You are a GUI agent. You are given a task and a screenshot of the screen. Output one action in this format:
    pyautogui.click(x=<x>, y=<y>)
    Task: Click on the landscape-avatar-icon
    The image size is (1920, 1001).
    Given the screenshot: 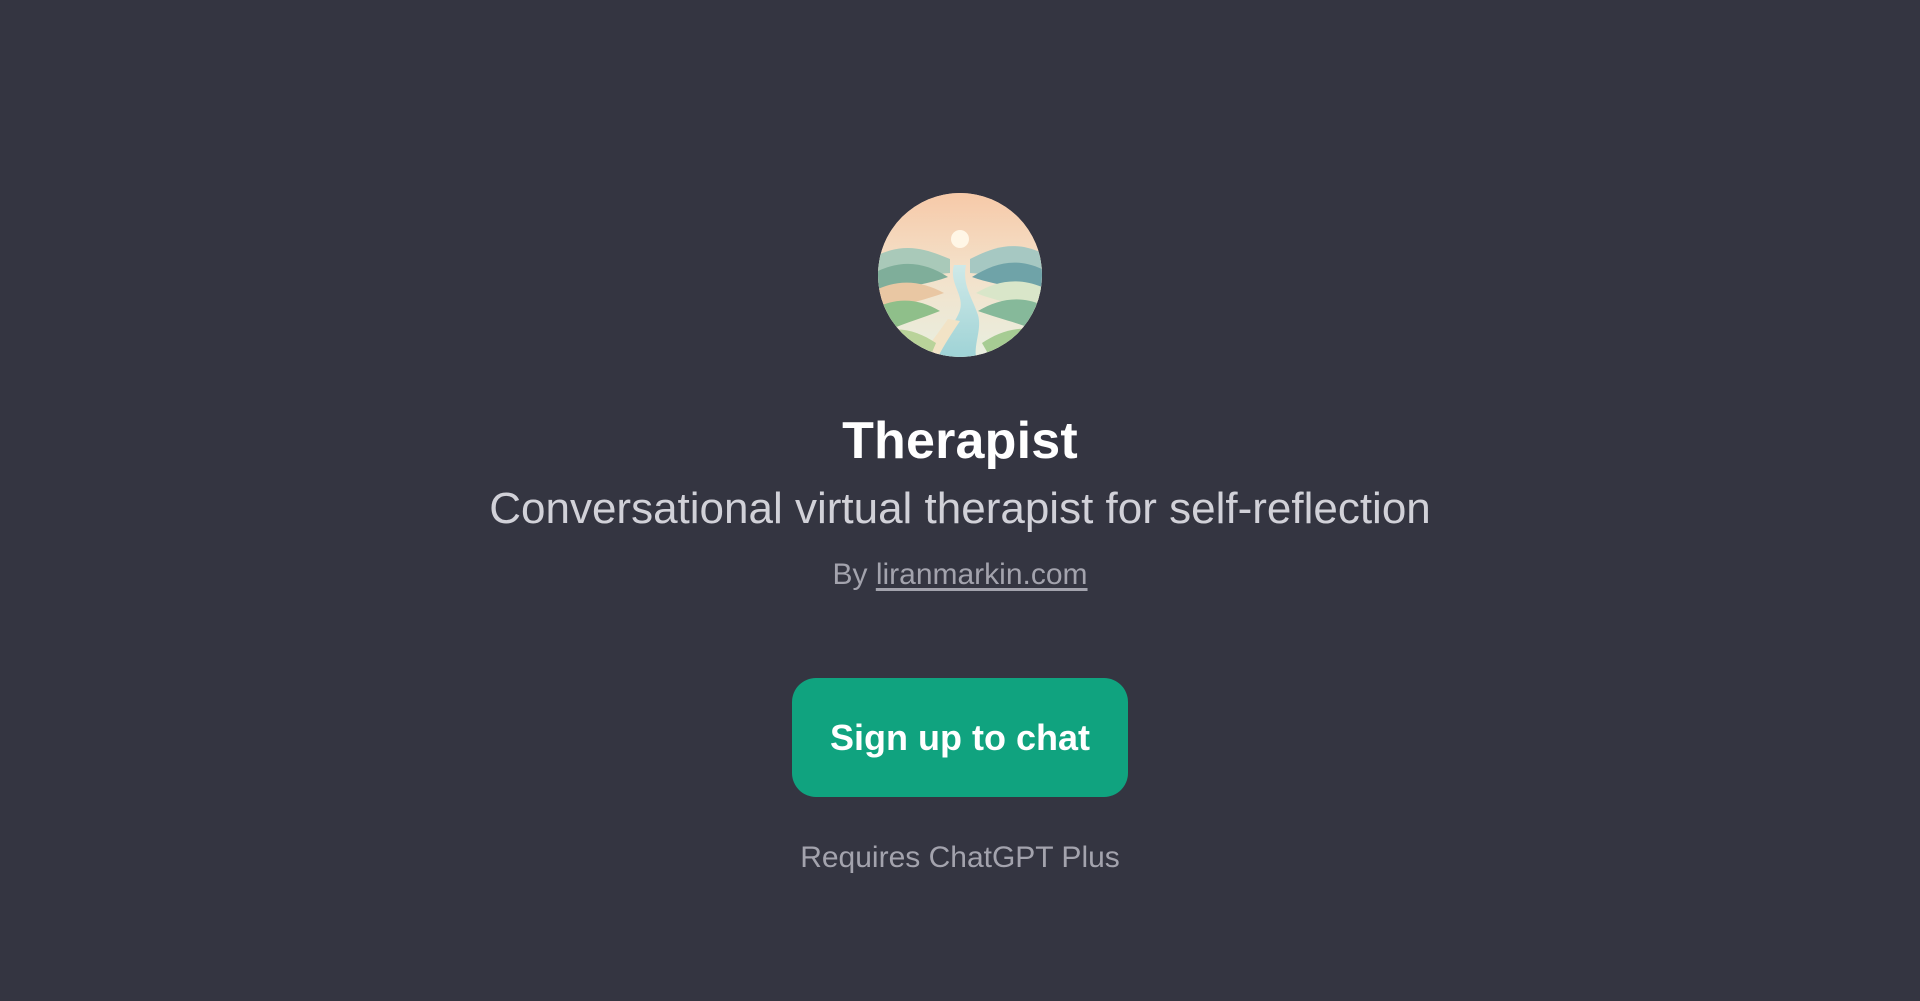 What is the action you would take?
    pyautogui.click(x=960, y=275)
    